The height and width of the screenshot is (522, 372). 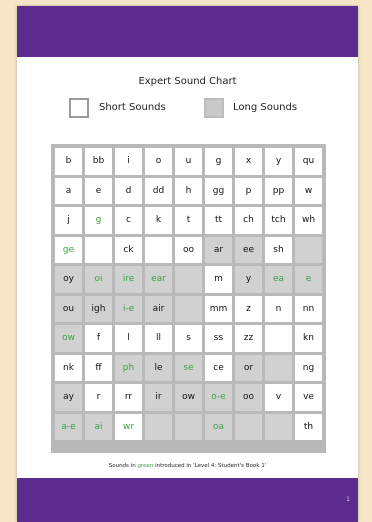 What do you see at coordinates (68, 161) in the screenshot?
I see `sound-cell: b` at bounding box center [68, 161].